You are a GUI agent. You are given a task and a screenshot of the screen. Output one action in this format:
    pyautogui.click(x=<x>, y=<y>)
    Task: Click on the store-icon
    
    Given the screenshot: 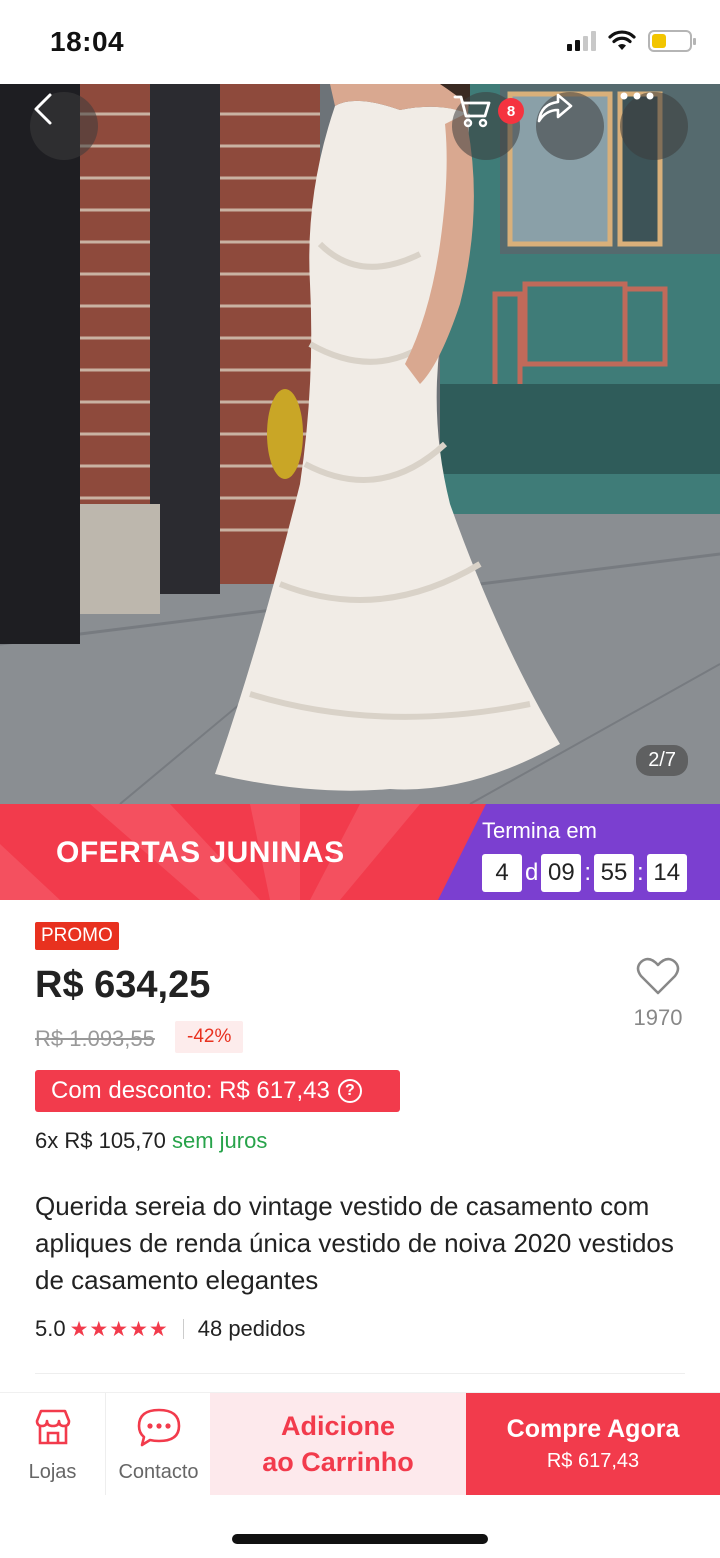 What is the action you would take?
    pyautogui.click(x=52, y=1427)
    